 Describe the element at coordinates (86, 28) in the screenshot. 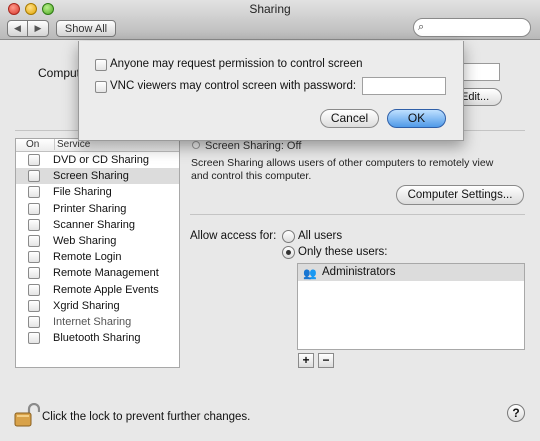

I see `show-all-button: Show All` at that location.